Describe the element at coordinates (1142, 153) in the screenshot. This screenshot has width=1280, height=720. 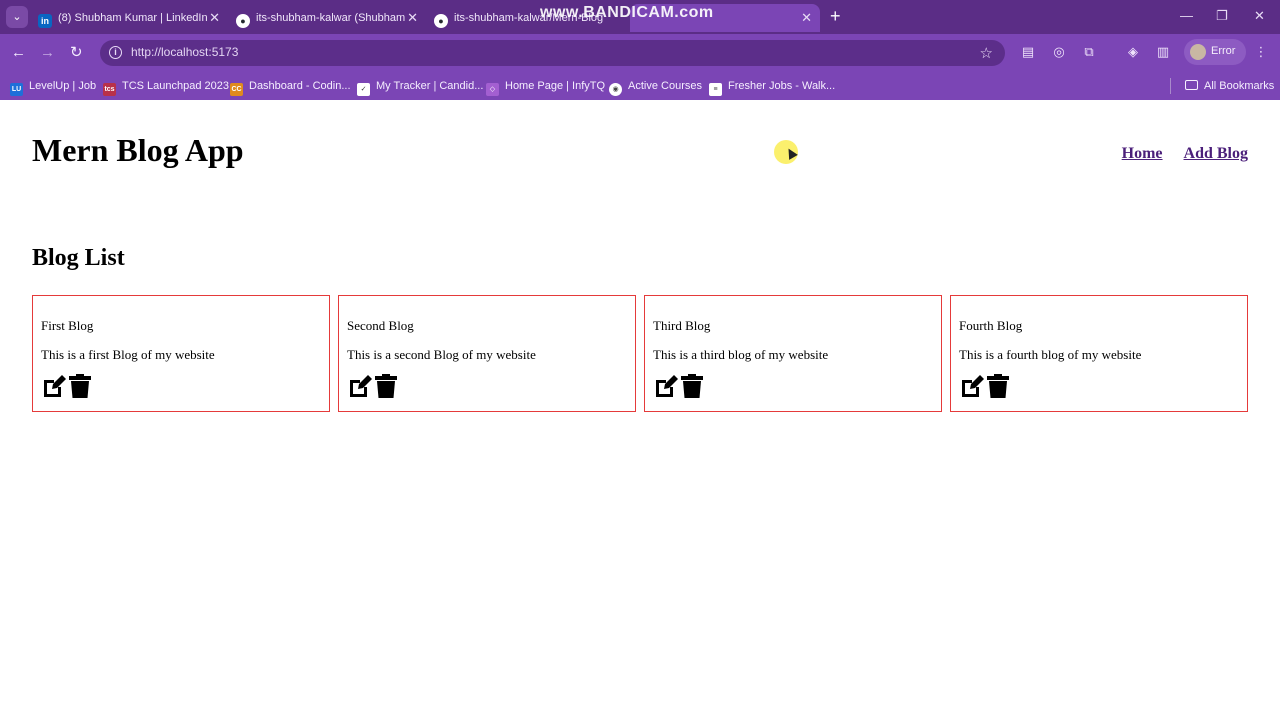
I see `nav-home-link: Home` at that location.